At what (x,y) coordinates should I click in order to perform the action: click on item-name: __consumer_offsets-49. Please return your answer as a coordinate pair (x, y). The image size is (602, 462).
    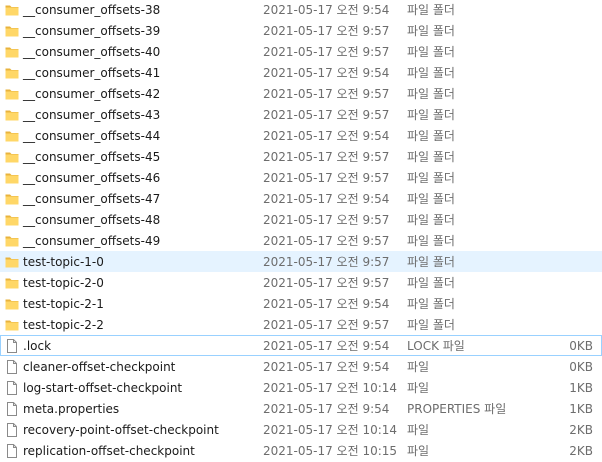
    Looking at the image, I should click on (91, 241).